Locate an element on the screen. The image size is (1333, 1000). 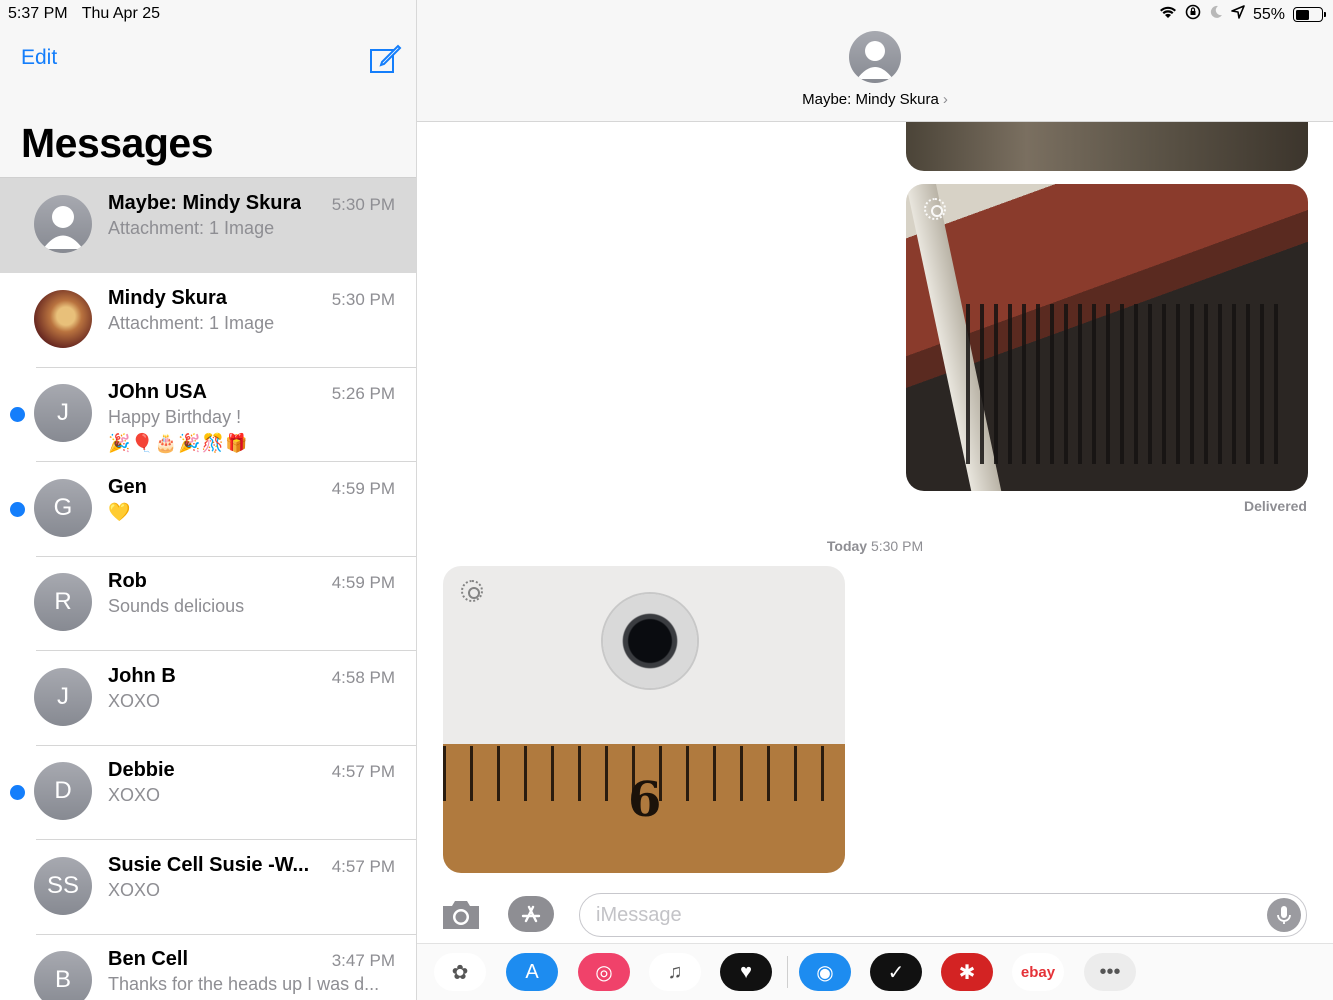
avatar: SS is located at coordinates (63, 885).